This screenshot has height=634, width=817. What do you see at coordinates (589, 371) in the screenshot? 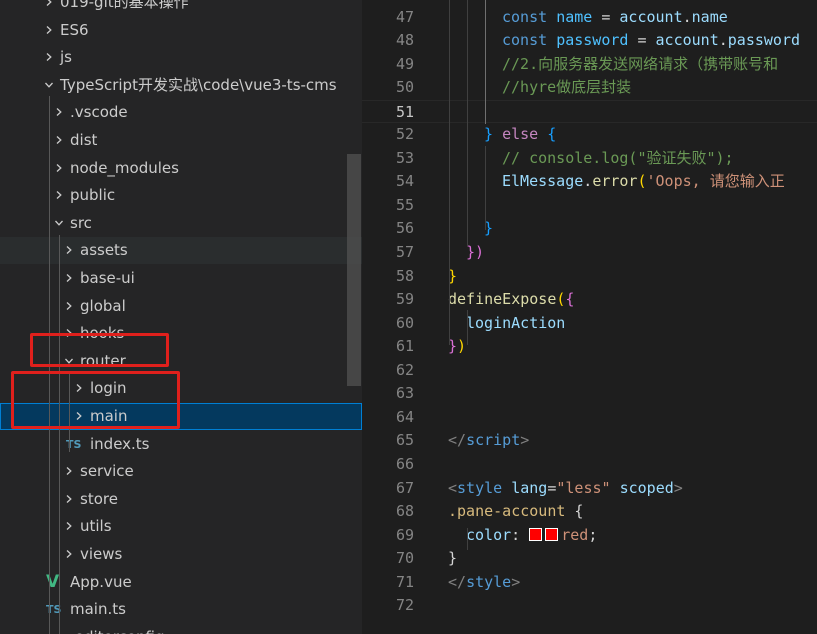
I see `code-line: 62` at bounding box center [589, 371].